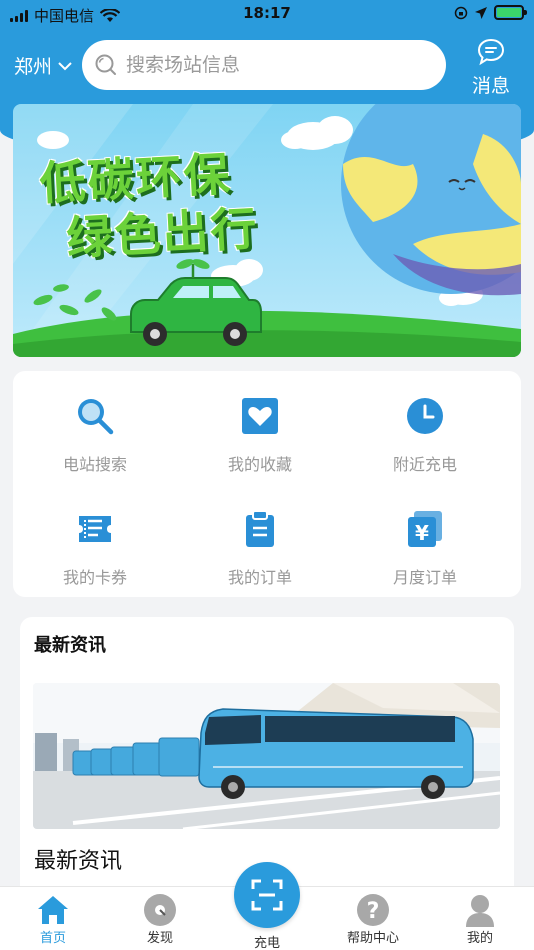 This screenshot has width=534, height=950. I want to click on charge-scan-button, so click(267, 895).